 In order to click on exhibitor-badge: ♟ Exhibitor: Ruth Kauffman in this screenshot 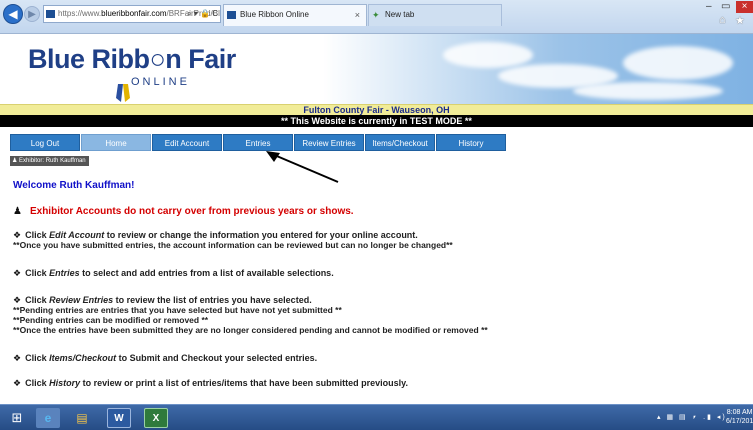, I will do `click(49, 161)`.